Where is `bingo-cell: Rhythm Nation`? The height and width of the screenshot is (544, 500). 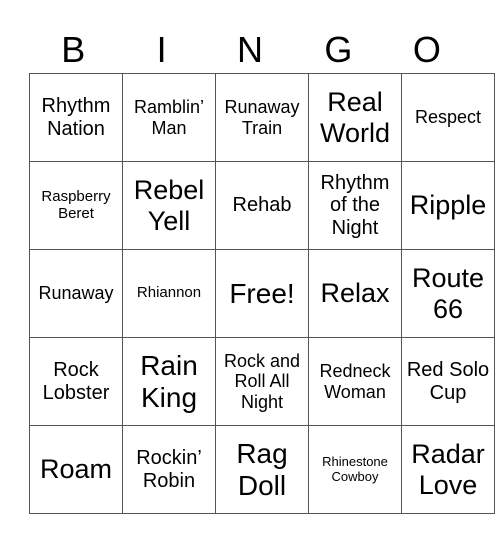
bingo-cell: Rhythm Nation is located at coordinates (76, 117).